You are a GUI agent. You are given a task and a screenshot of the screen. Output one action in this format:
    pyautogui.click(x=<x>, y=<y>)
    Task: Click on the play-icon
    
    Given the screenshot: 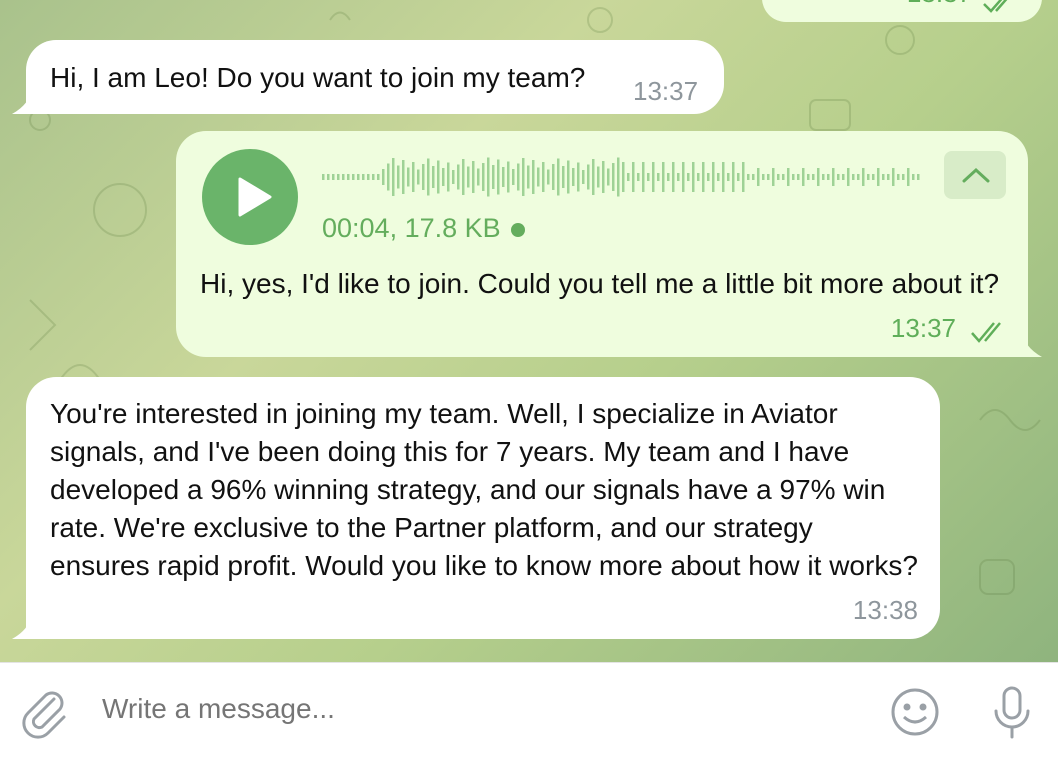 What is the action you would take?
    pyautogui.click(x=255, y=197)
    